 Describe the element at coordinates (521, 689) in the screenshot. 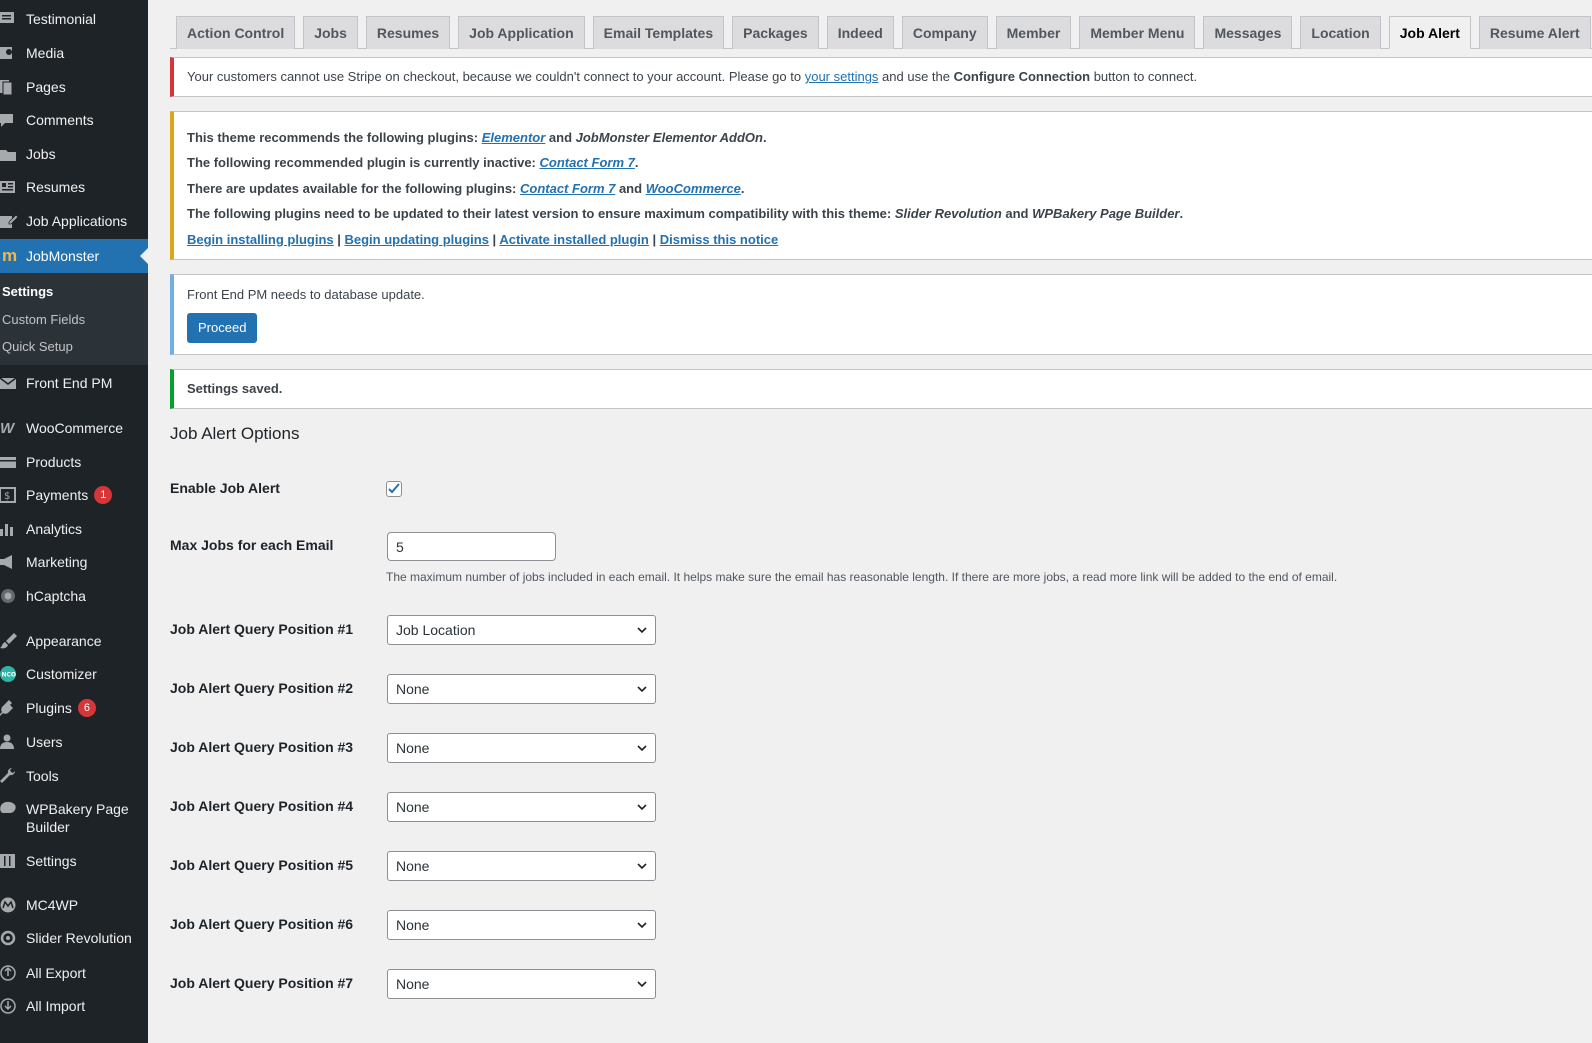

I see `query-position-2-select: None` at that location.